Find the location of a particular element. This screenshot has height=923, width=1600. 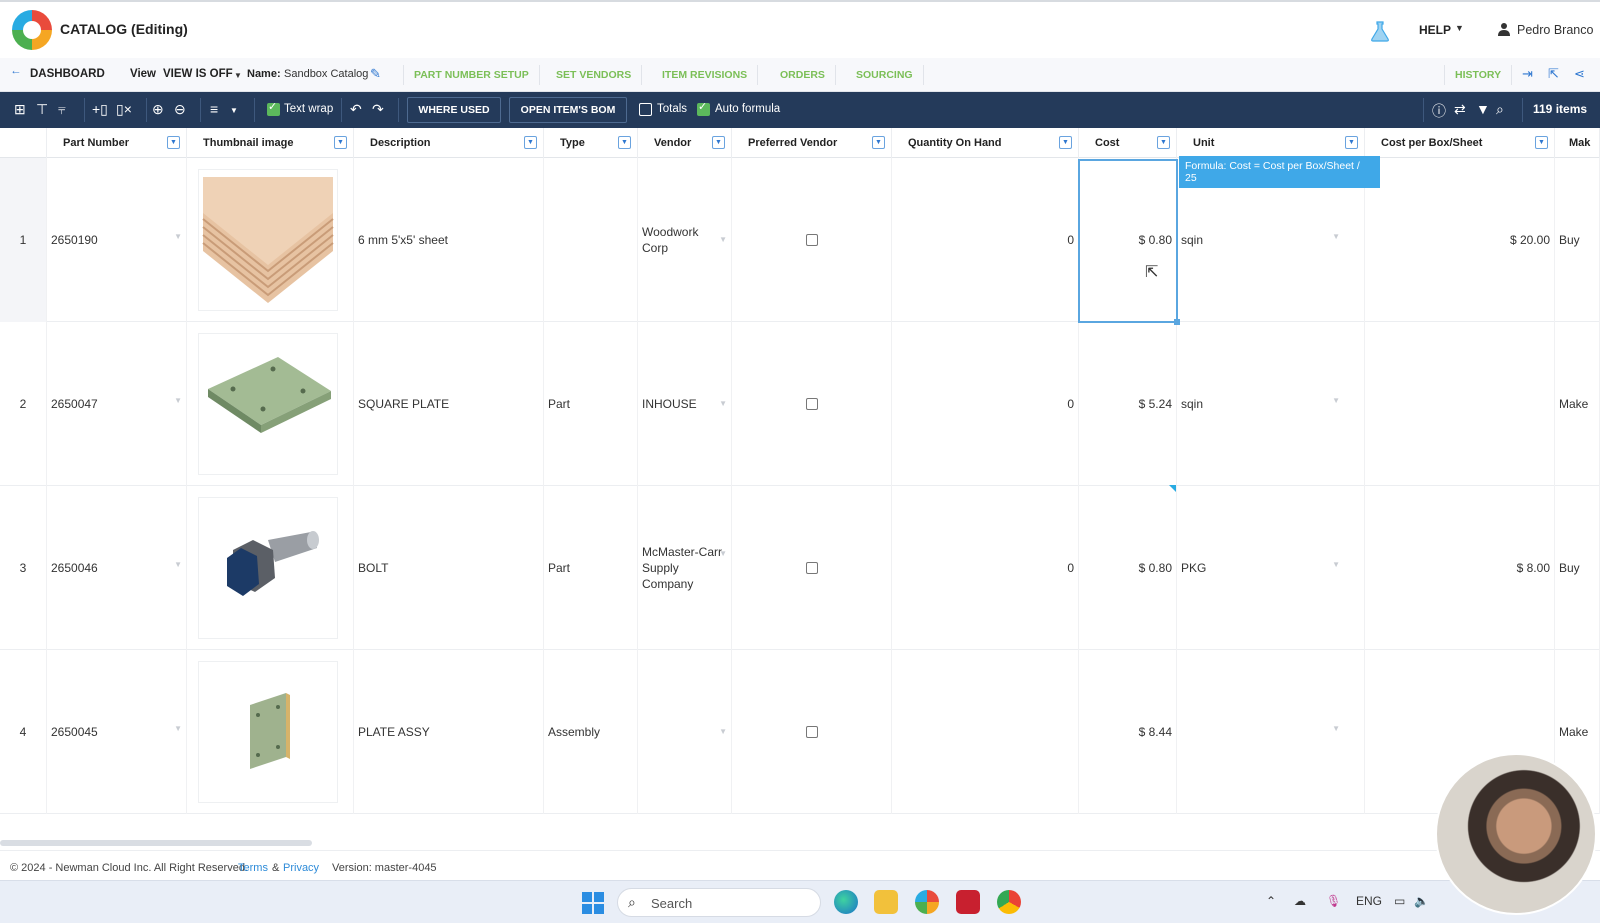

tab-item-revisions: ITEM REVISIONS is located at coordinates (705, 75).